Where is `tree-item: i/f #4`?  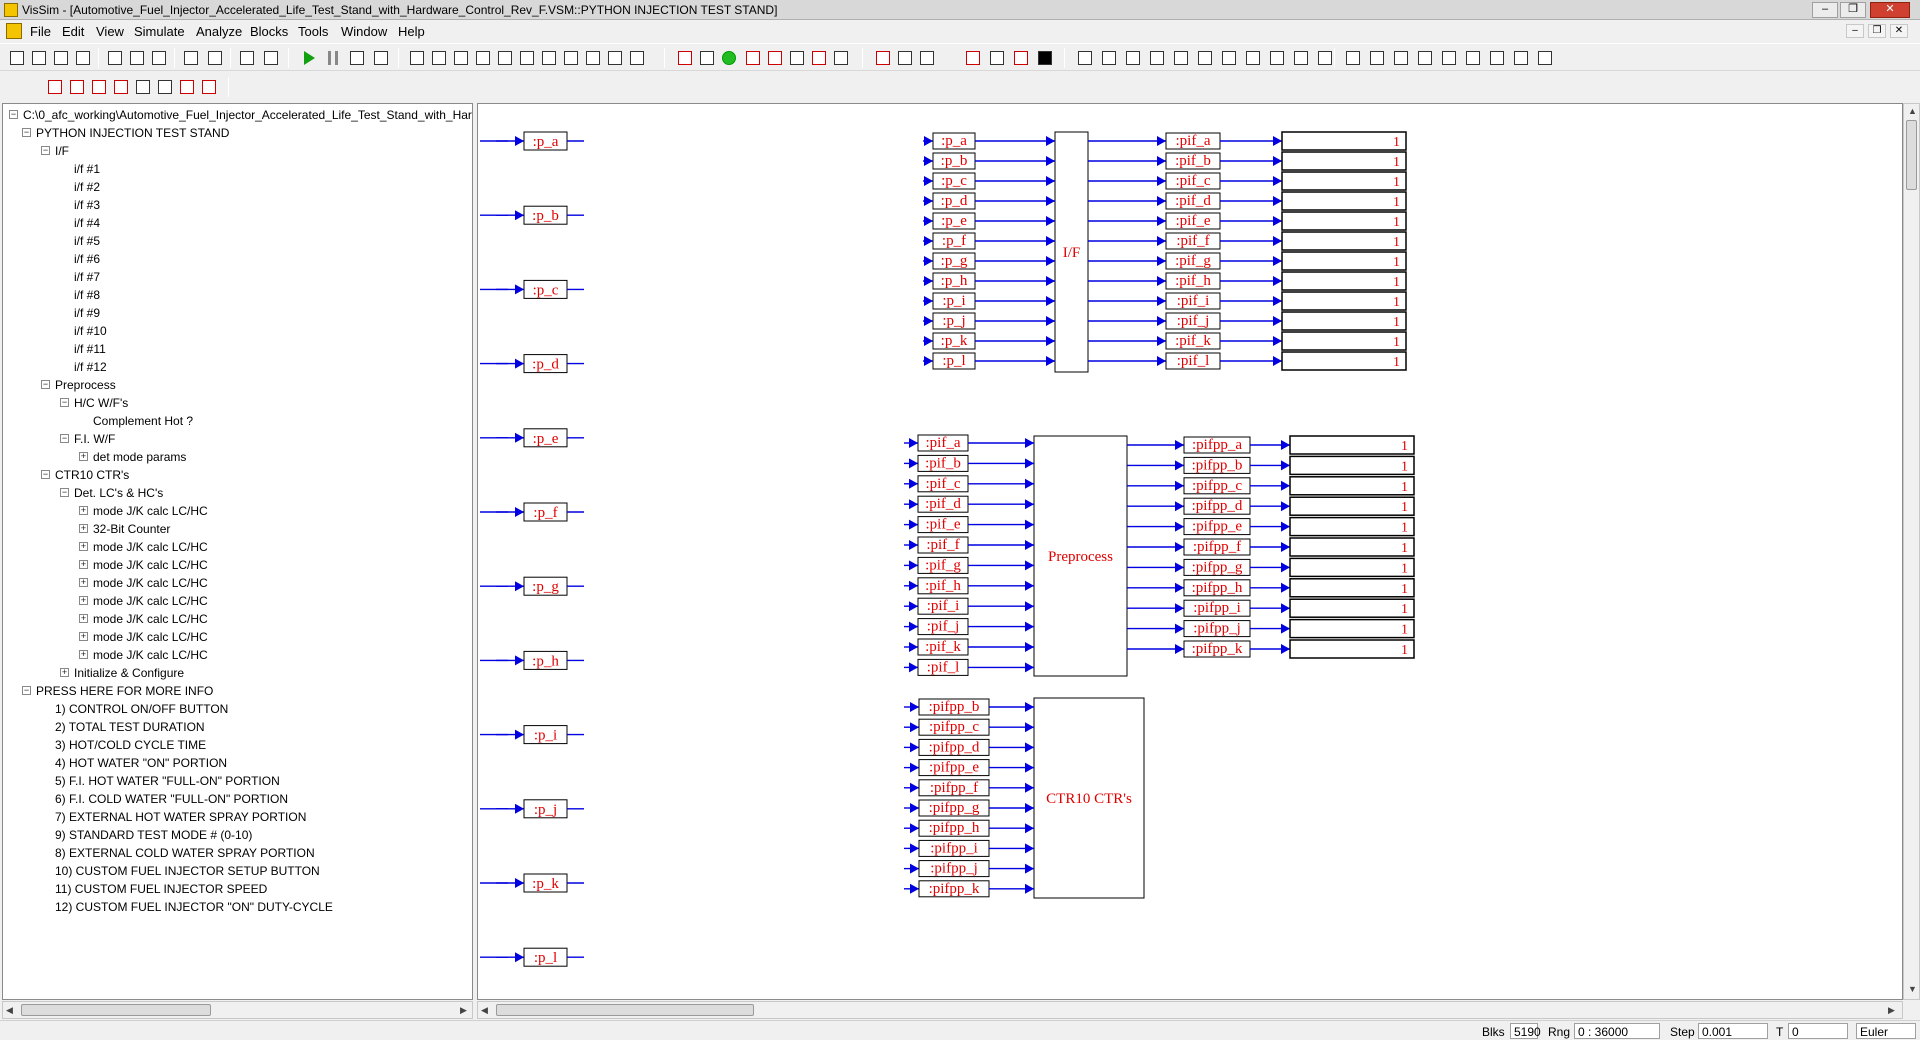
tree-item: i/f #4 is located at coordinates (87, 223).